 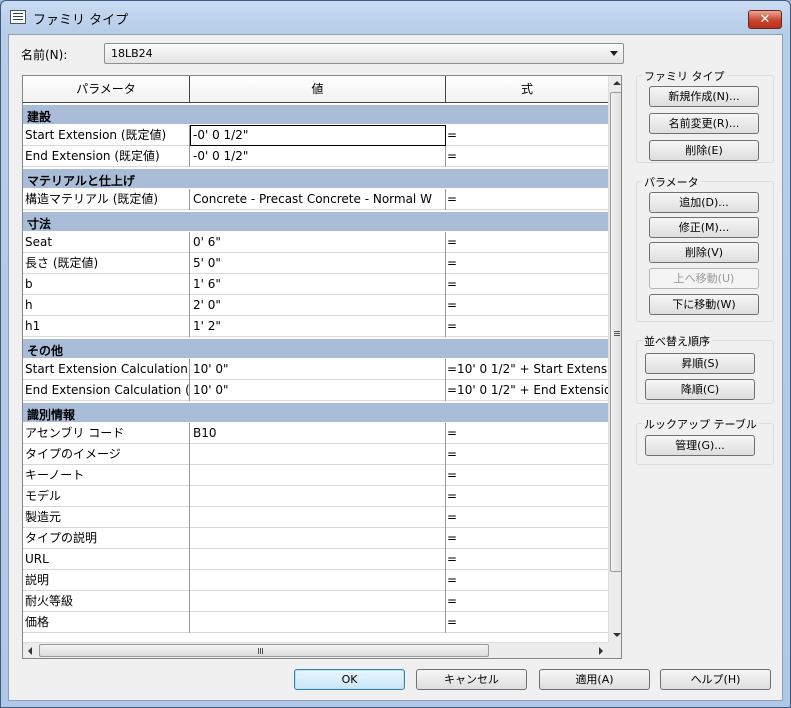 What do you see at coordinates (677, 341) in the screenshot?
I see `sort-order-group-title: 並べ替え順序` at bounding box center [677, 341].